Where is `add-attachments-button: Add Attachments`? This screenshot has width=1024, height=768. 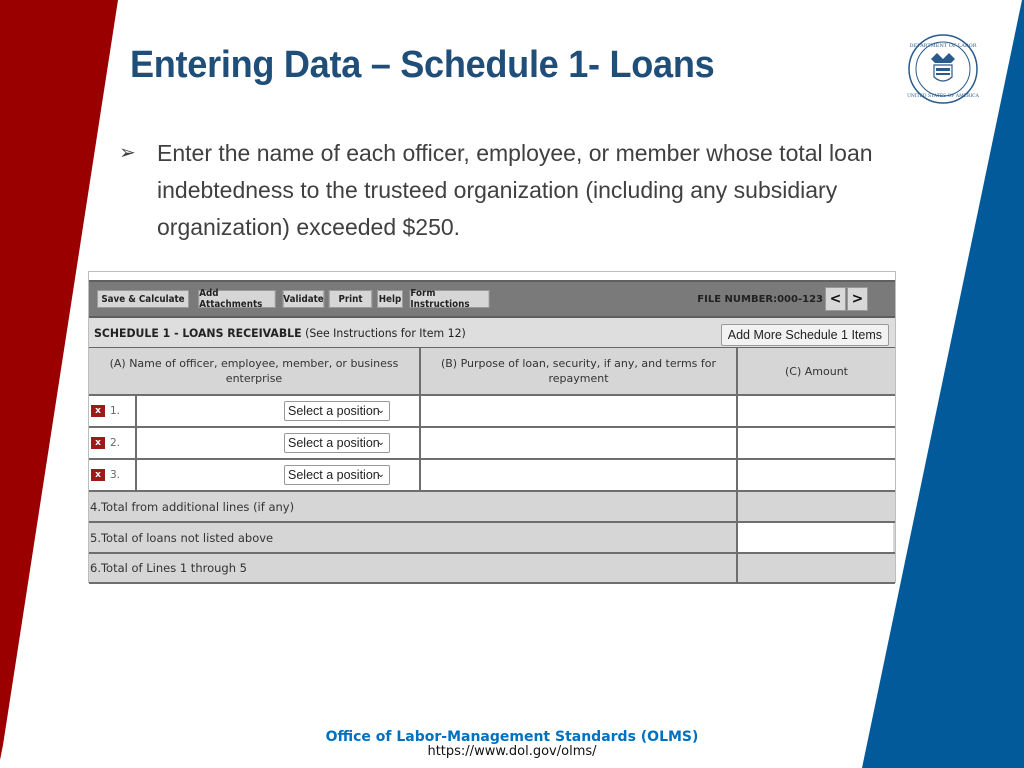 add-attachments-button: Add Attachments is located at coordinates (237, 299).